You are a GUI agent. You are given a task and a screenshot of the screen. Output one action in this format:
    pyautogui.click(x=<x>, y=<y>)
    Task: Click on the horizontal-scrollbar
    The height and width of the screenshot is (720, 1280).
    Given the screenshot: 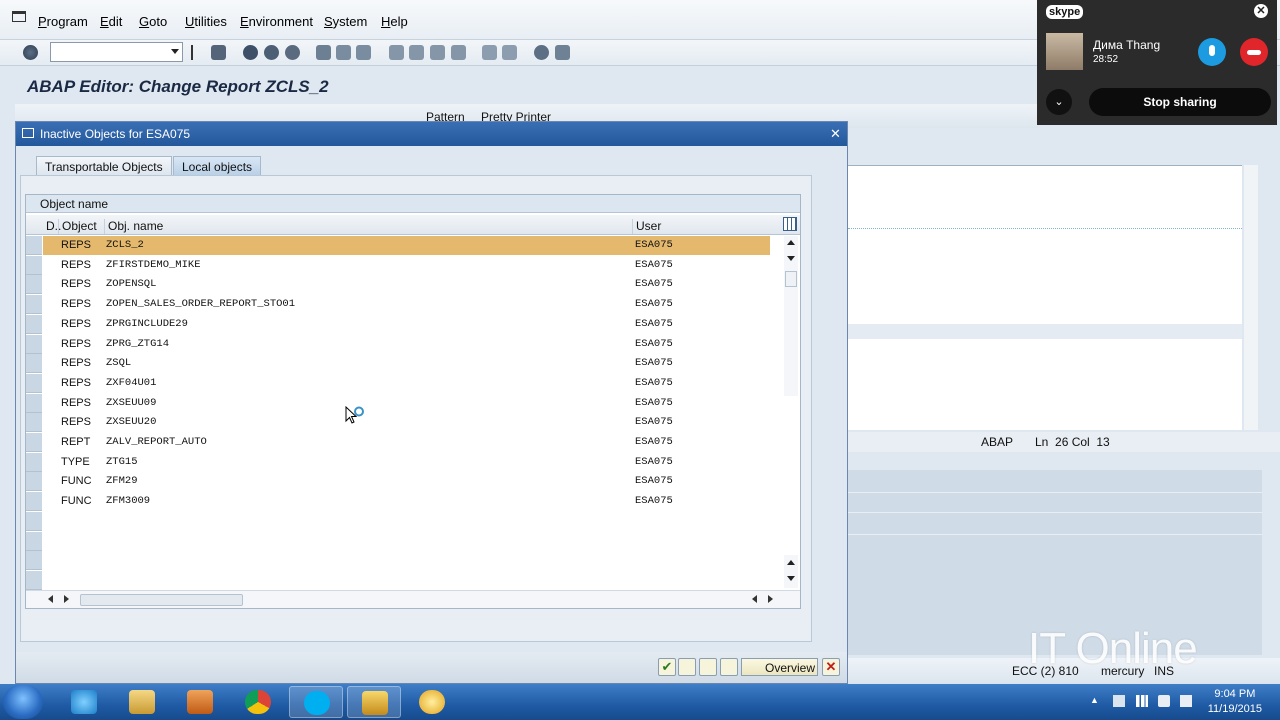 What is the action you would take?
    pyautogui.click(x=413, y=599)
    